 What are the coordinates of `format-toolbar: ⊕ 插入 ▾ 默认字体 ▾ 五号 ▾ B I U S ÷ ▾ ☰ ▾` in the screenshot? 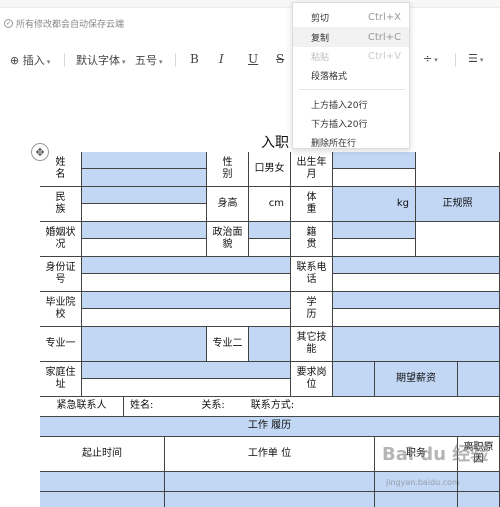 It's located at (250, 60).